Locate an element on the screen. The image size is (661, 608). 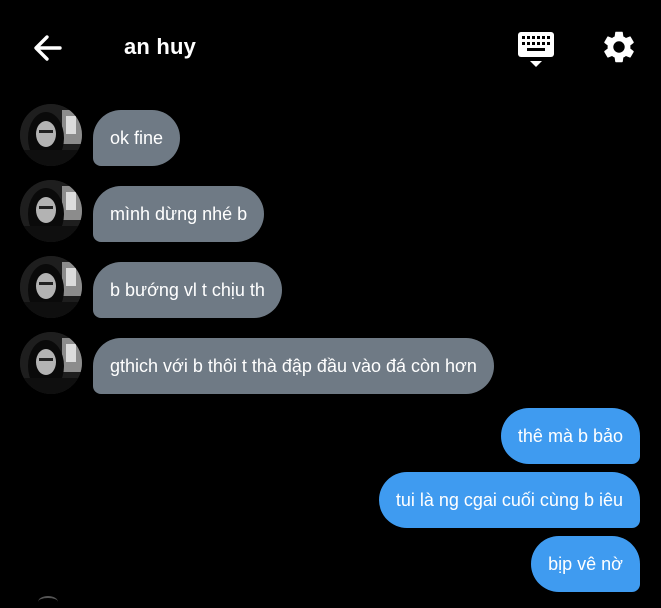
keyboard-button is located at coordinates (537, 50).